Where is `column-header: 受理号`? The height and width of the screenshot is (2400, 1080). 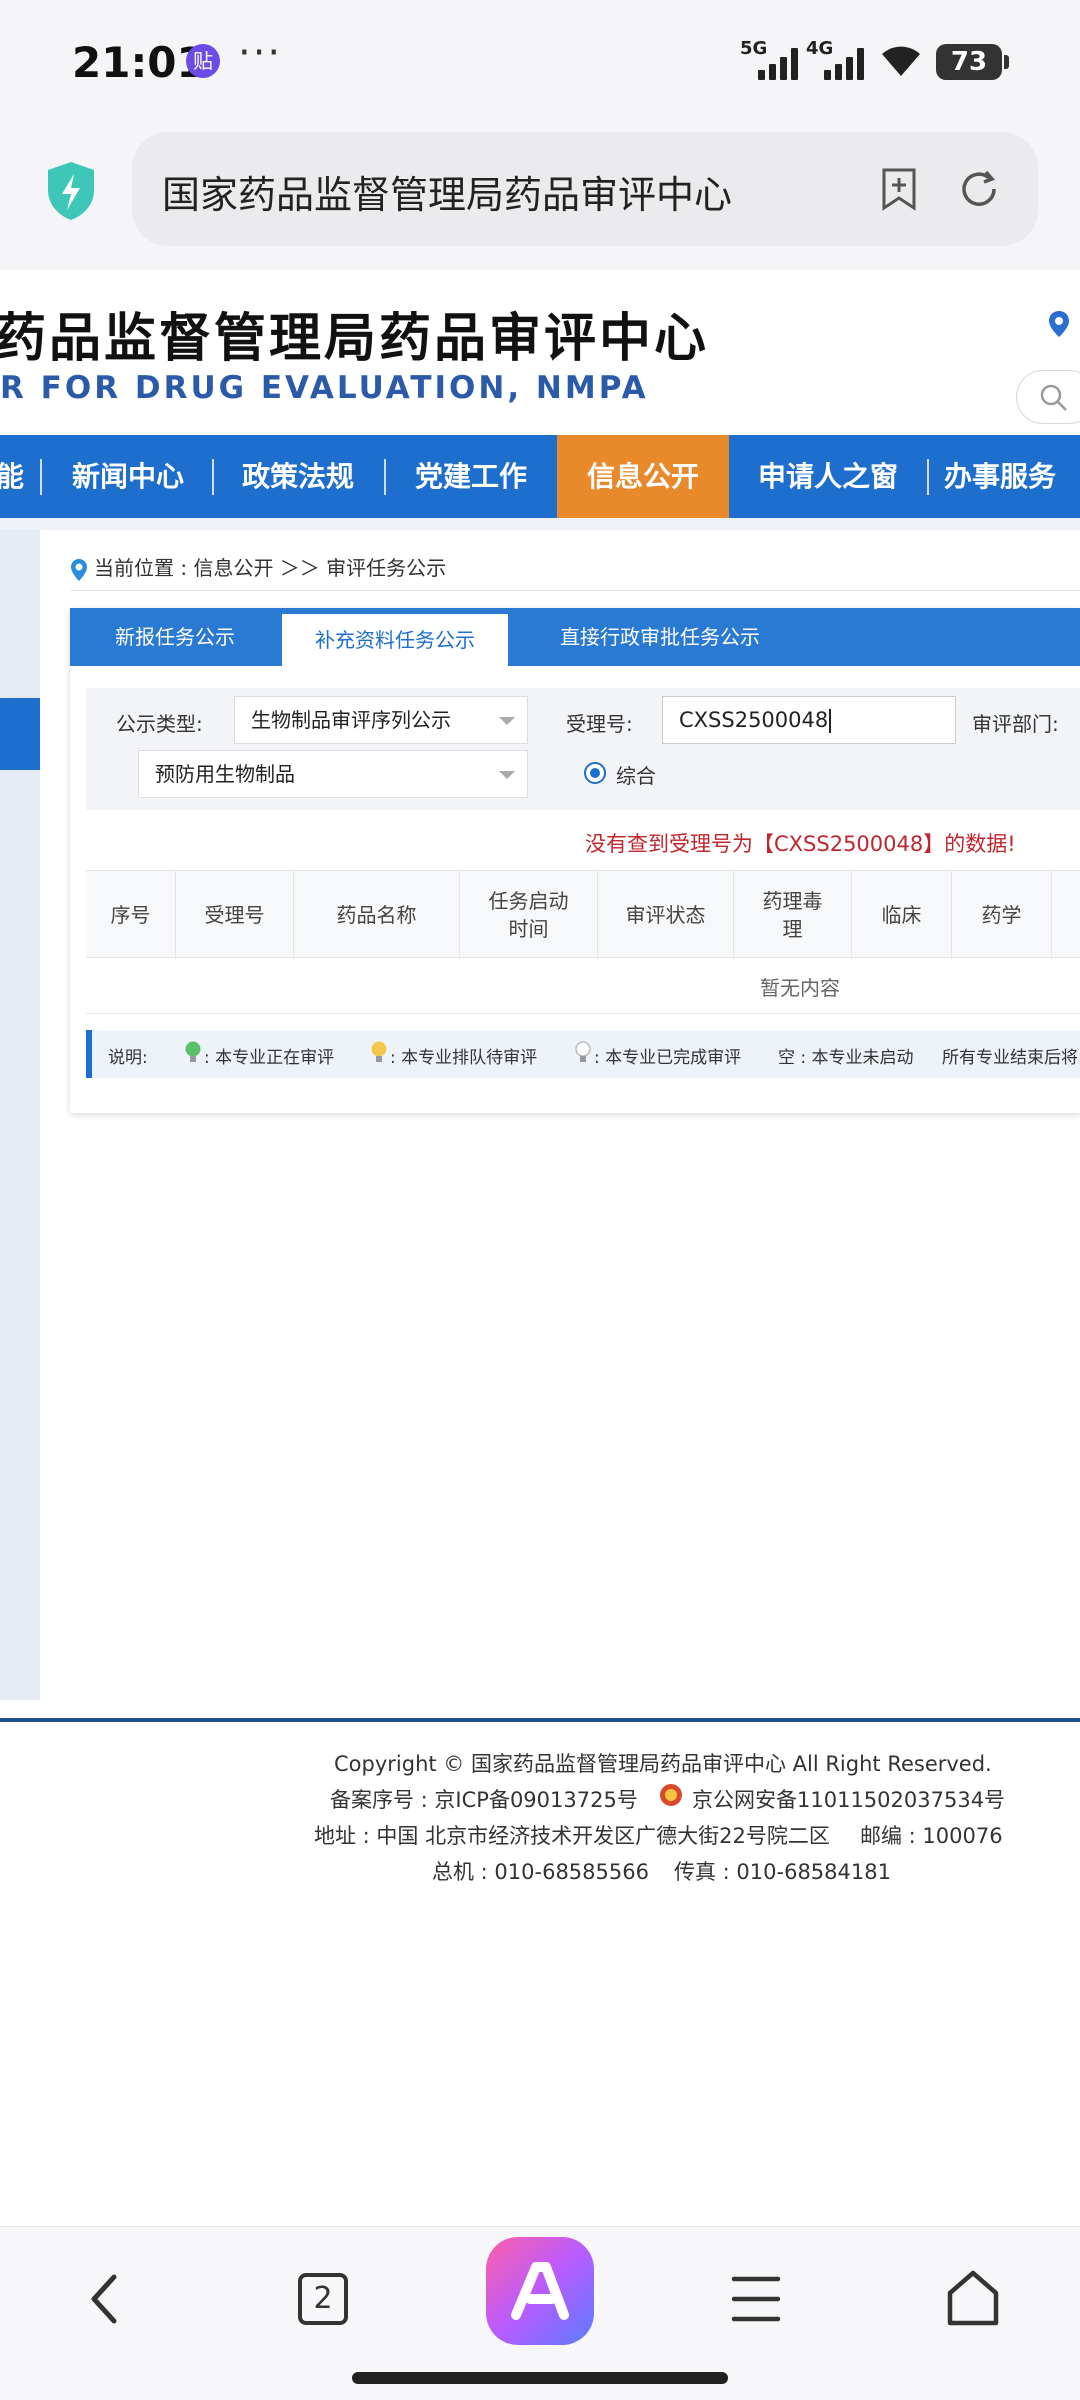 column-header: 受理号 is located at coordinates (235, 915).